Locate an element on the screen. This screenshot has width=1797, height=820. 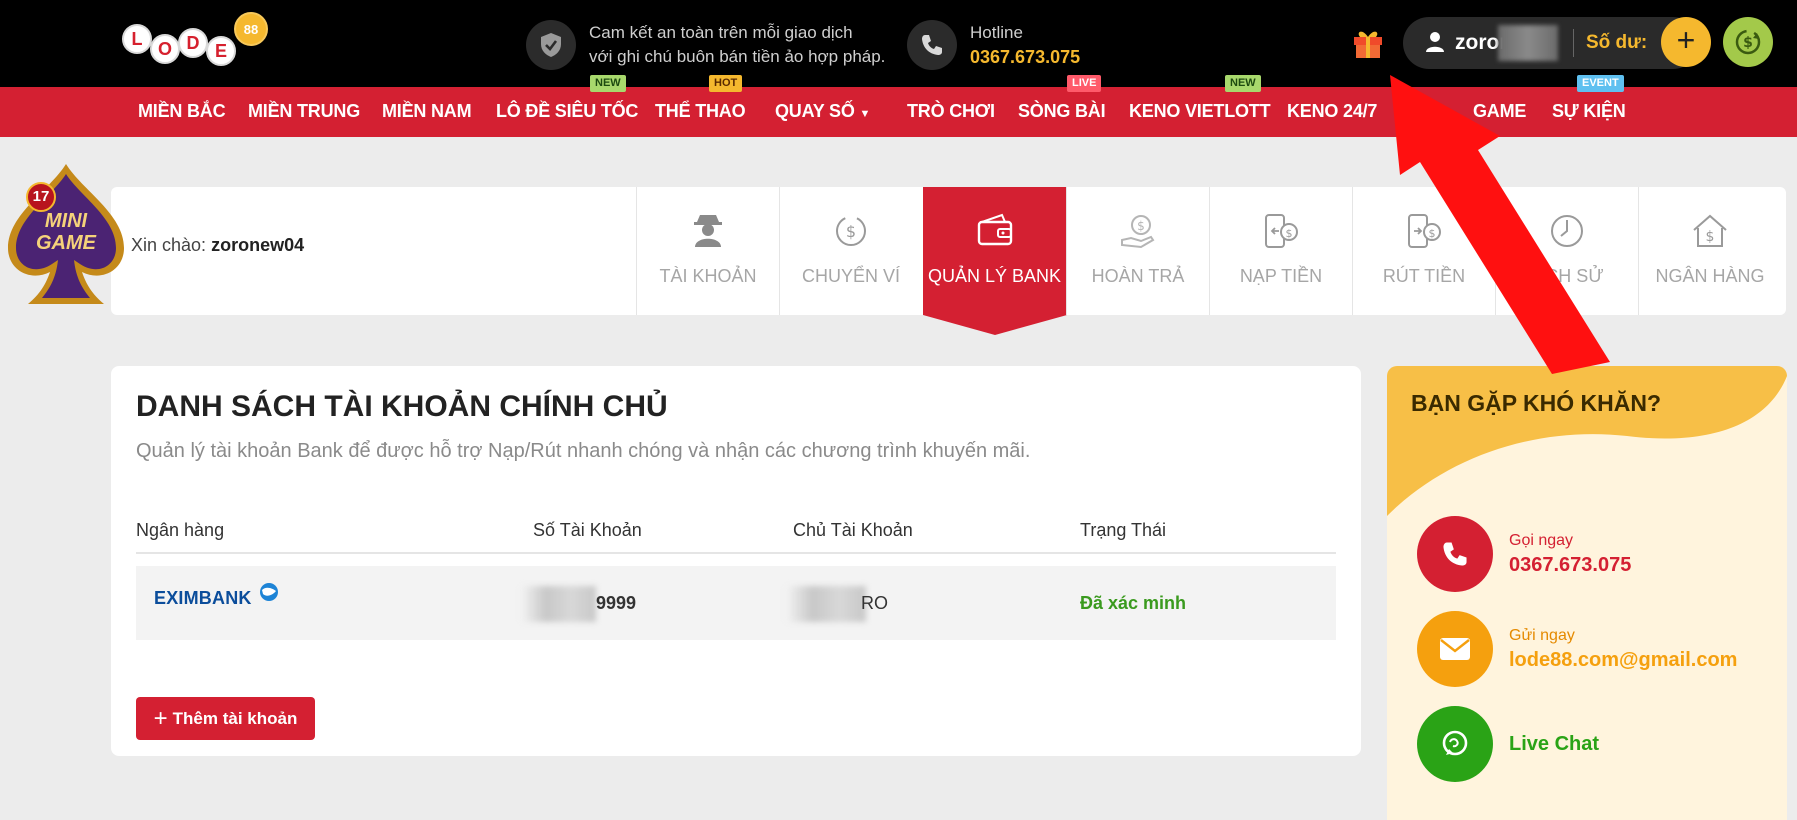
eximbank-logo: EXIMBANK is located at coordinates (216, 596).